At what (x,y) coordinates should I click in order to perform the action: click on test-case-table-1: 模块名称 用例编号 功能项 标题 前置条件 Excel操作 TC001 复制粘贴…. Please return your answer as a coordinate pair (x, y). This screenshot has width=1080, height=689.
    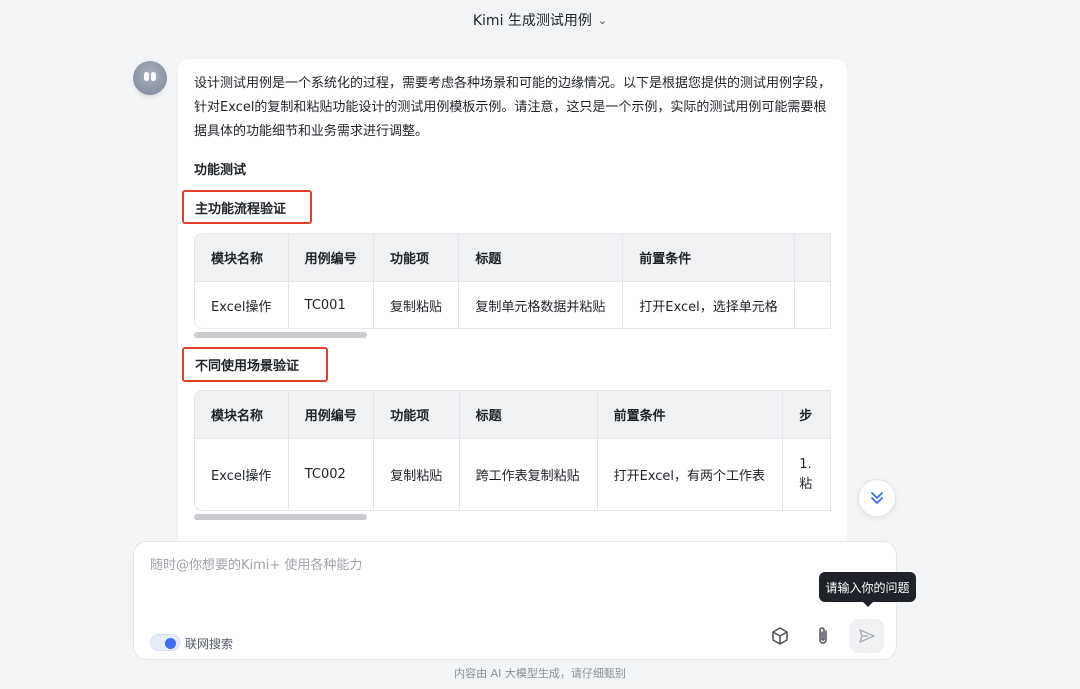
    Looking at the image, I should click on (513, 281).